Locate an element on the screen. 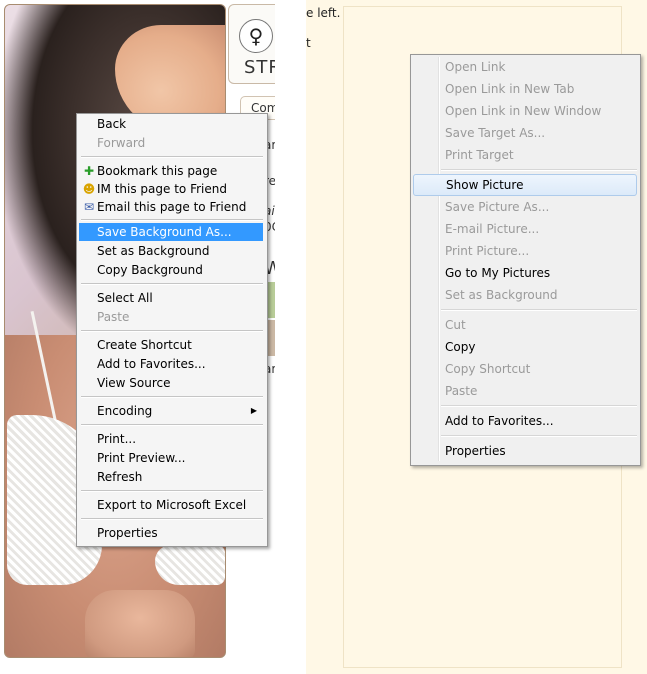 The width and height of the screenshot is (647, 674). menu-item-label: Refresh is located at coordinates (120, 477).